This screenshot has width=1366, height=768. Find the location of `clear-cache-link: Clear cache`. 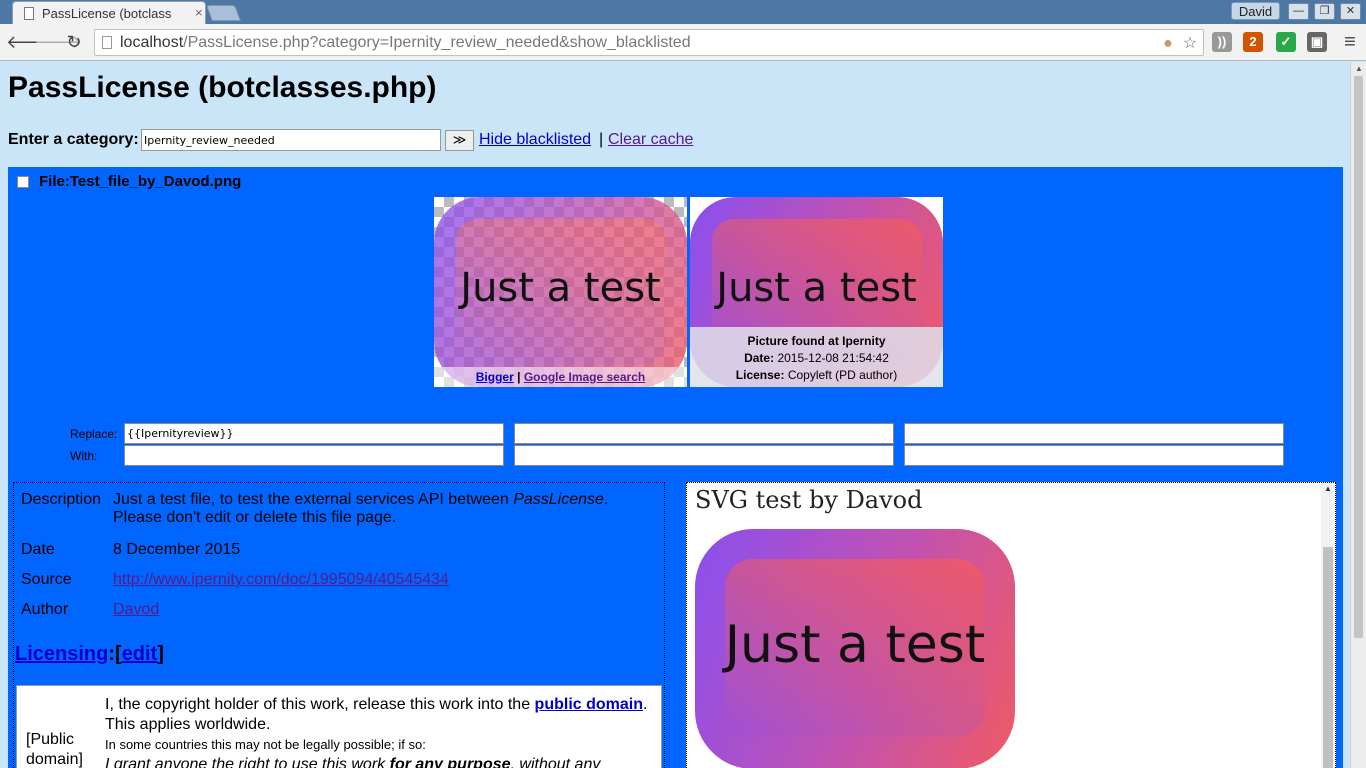

clear-cache-link: Clear cache is located at coordinates (650, 140).